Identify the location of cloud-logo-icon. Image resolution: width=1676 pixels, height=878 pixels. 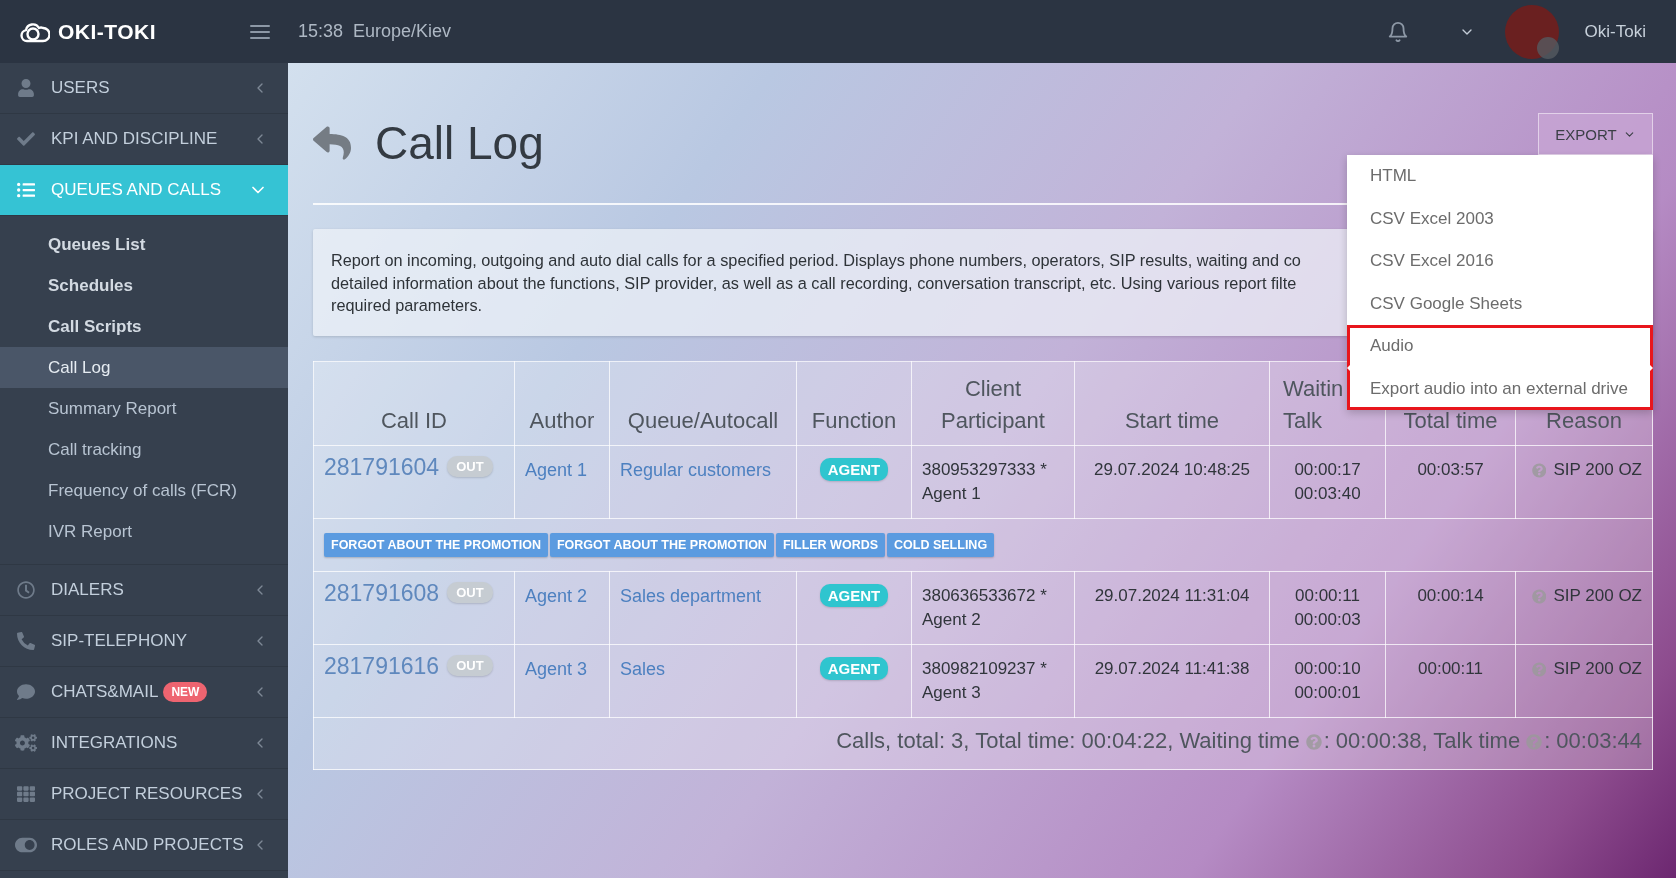
(35, 31).